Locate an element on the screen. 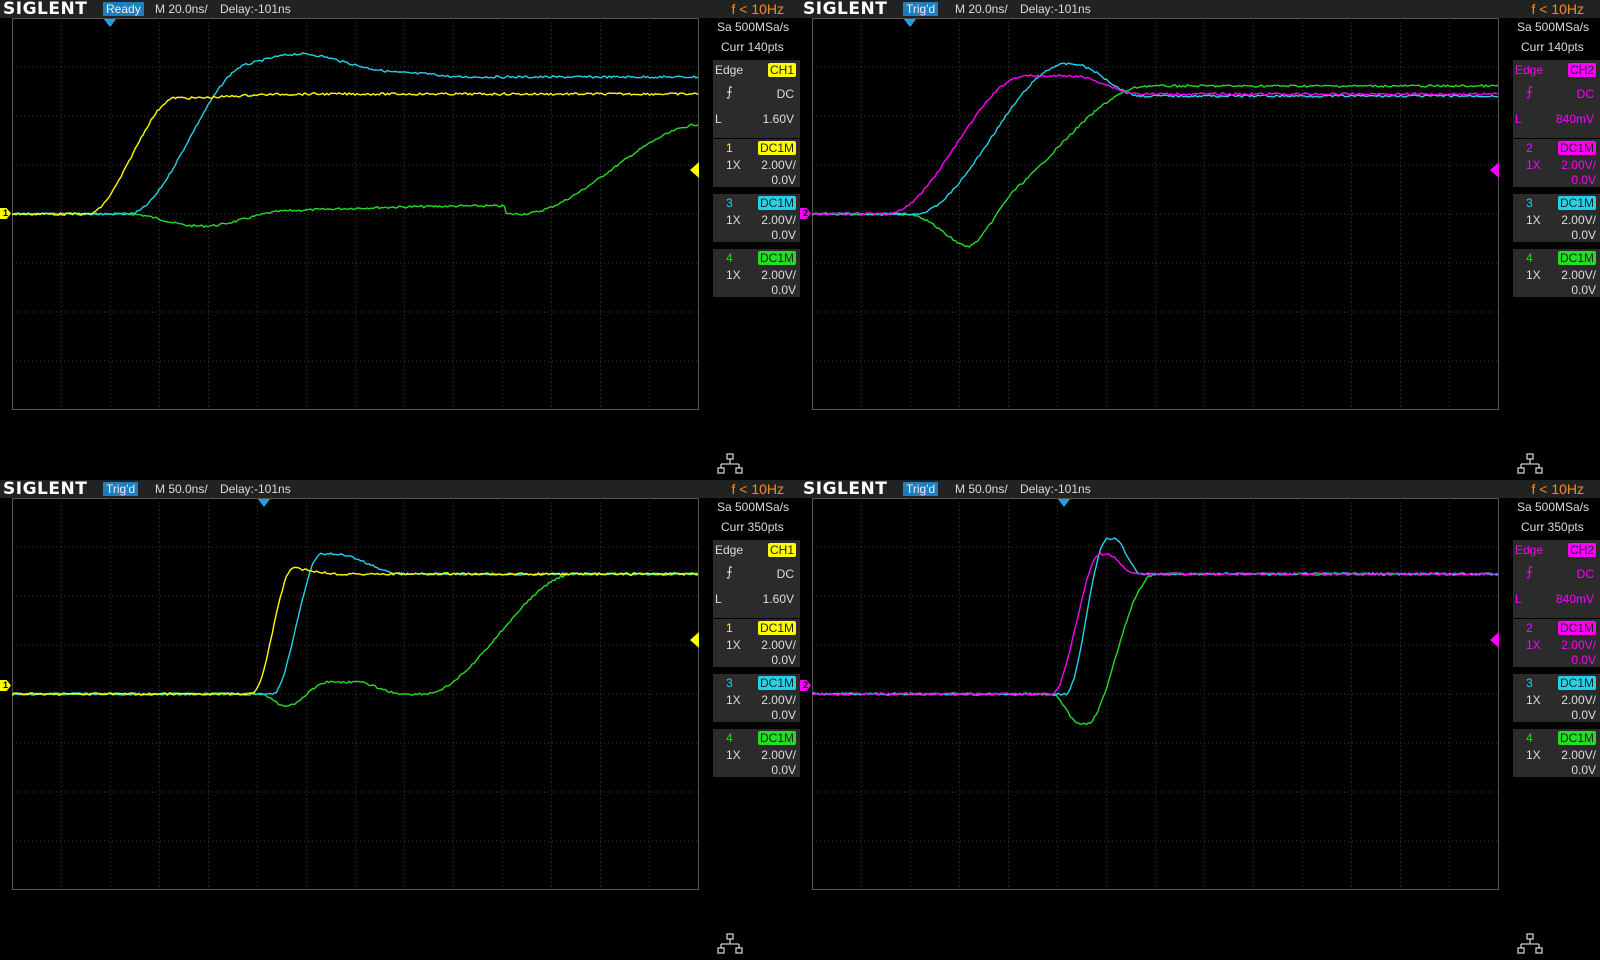 The width and height of the screenshot is (1600, 960). waveform-trace is located at coordinates (1155, 616).